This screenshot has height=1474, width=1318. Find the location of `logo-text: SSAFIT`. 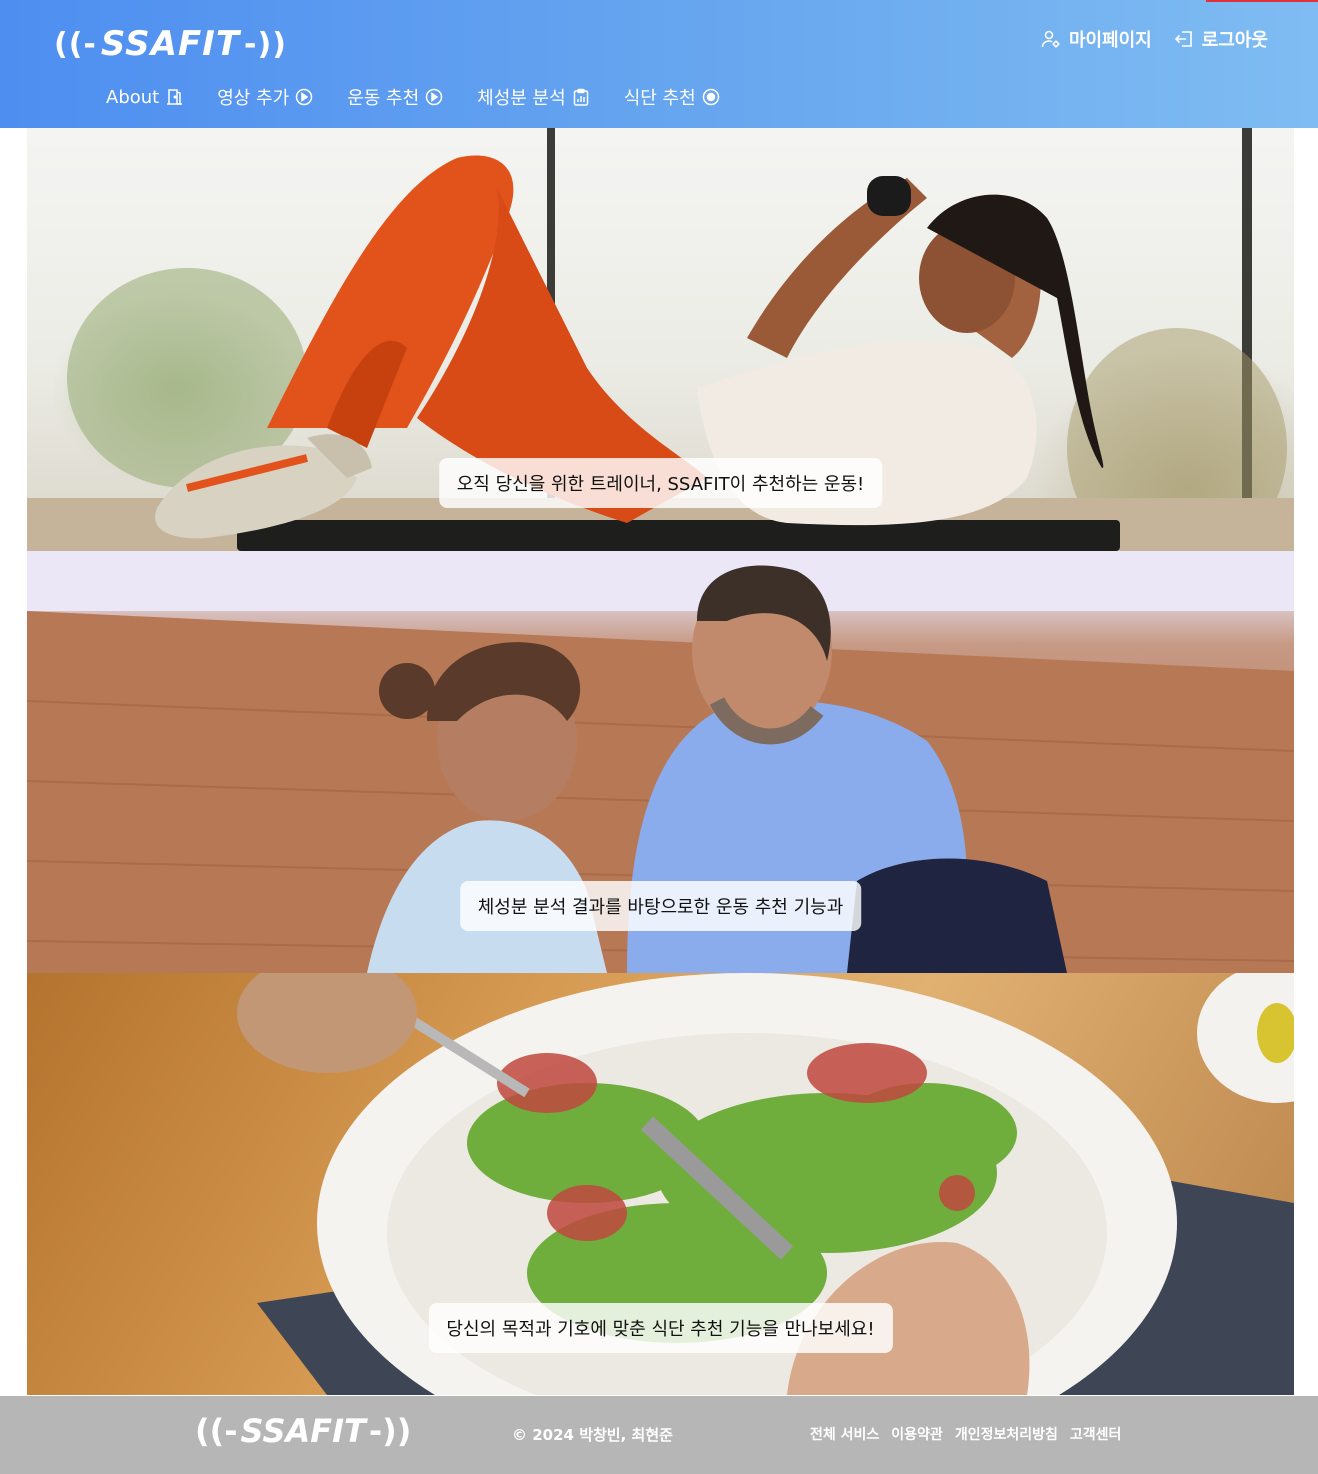

logo-text: SSAFIT is located at coordinates (170, 44).